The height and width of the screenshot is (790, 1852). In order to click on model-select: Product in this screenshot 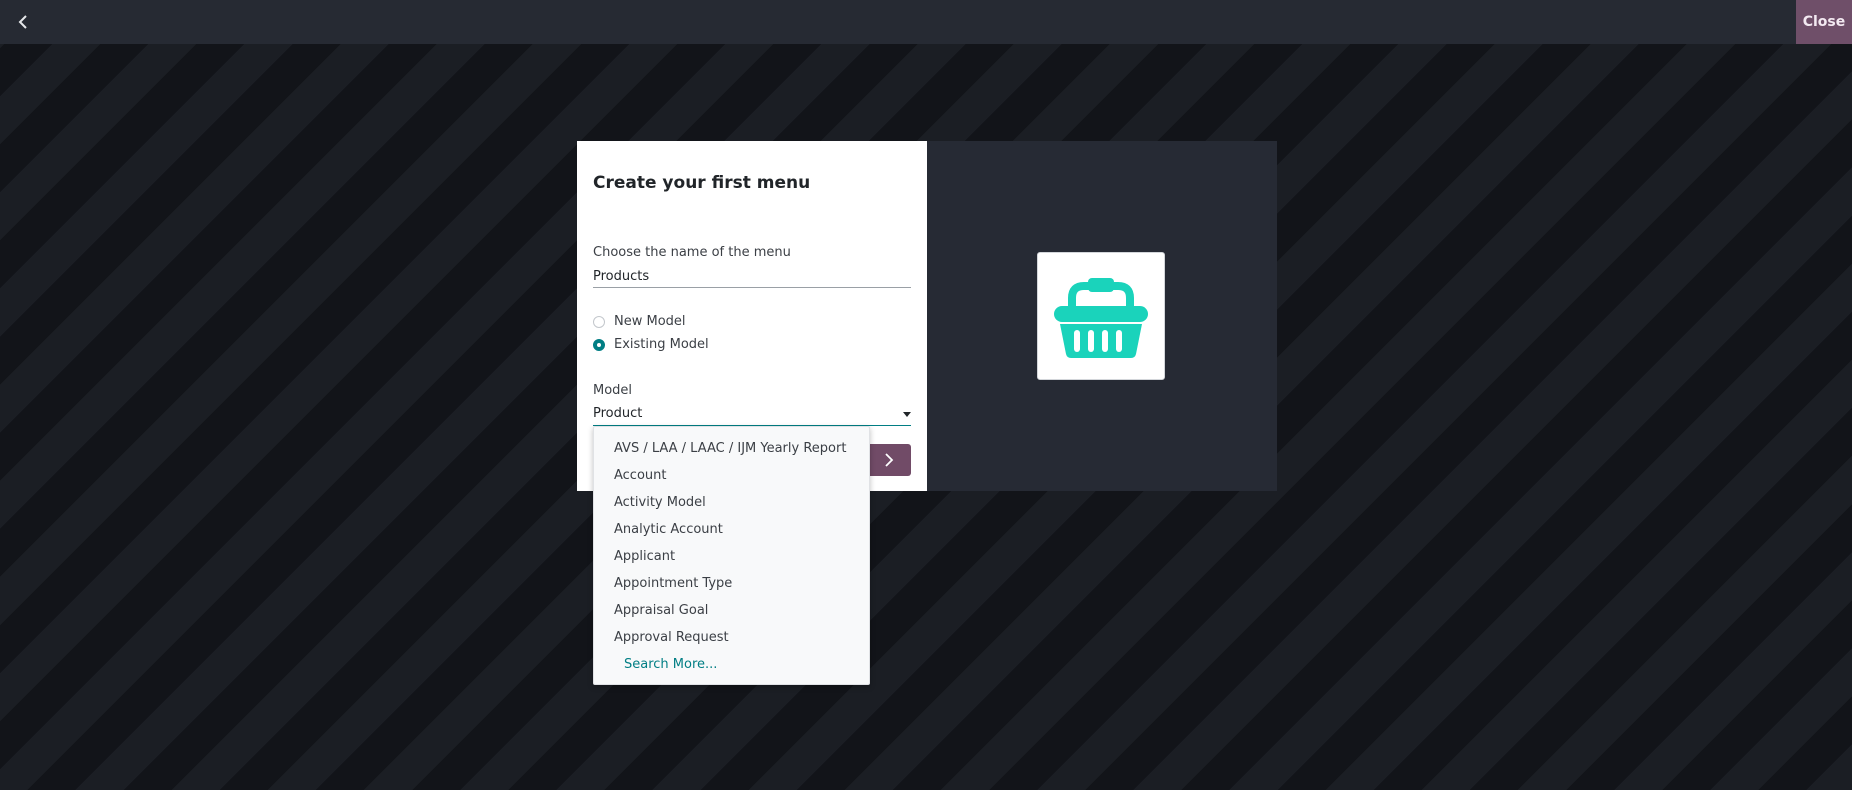, I will do `click(752, 414)`.